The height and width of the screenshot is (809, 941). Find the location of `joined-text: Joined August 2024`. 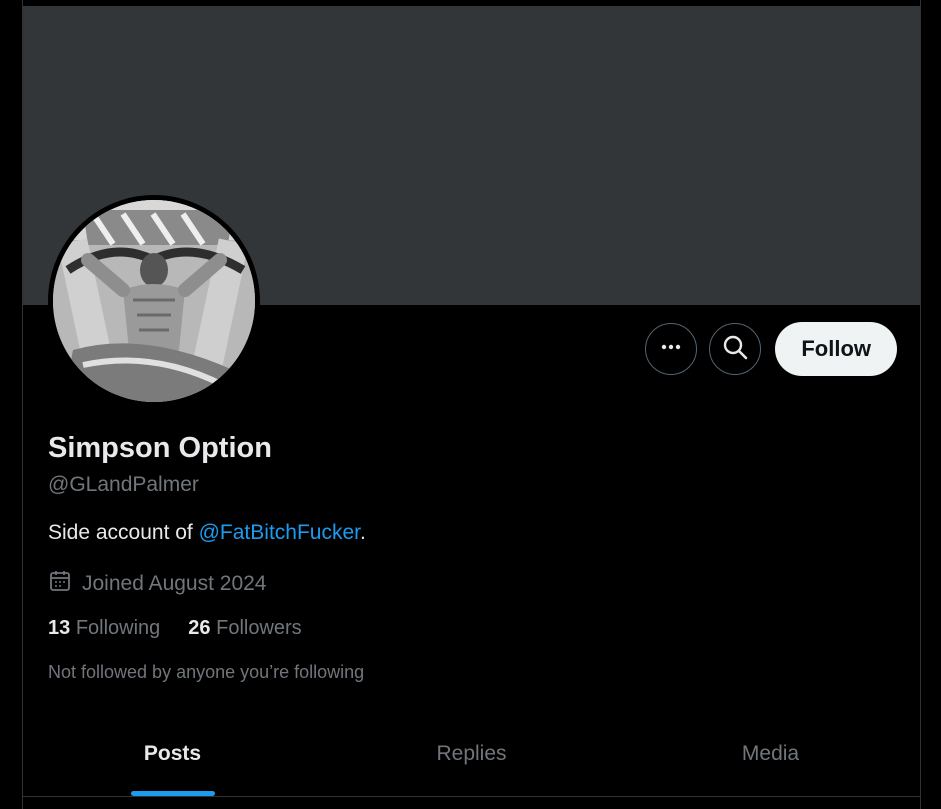

joined-text: Joined August 2024 is located at coordinates (174, 583).